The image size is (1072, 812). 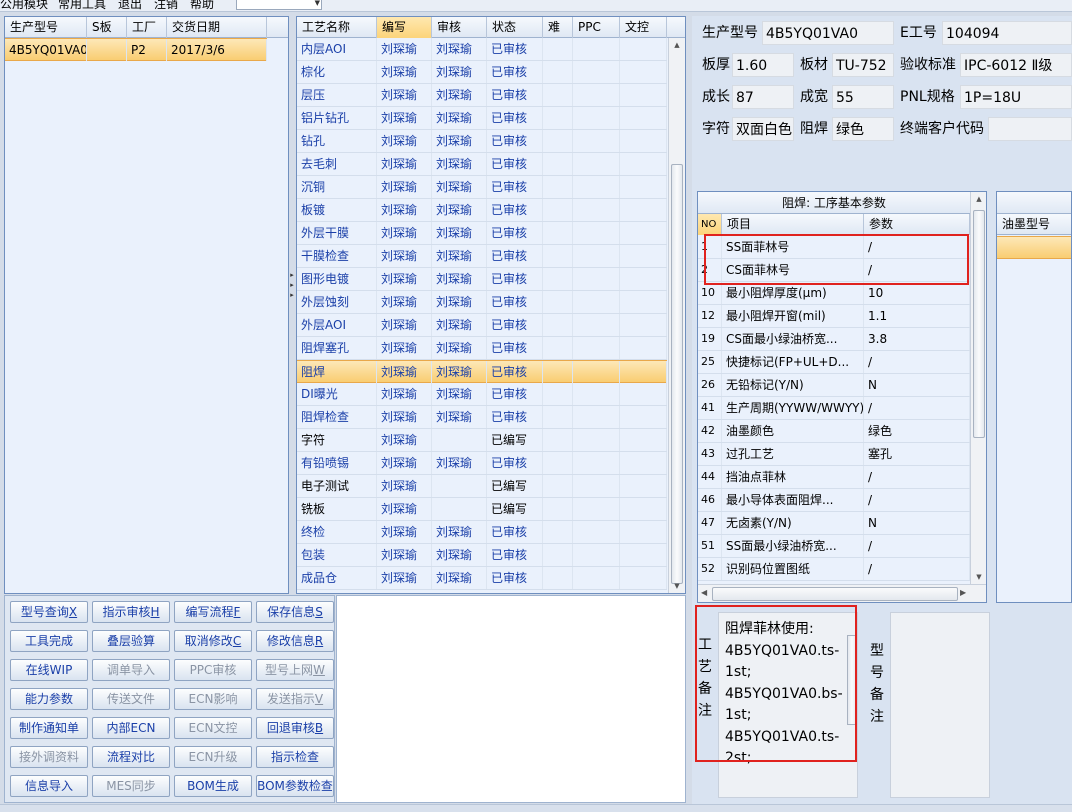 What do you see at coordinates (279, 5) in the screenshot?
I see `menu-combo-box: ▼` at bounding box center [279, 5].